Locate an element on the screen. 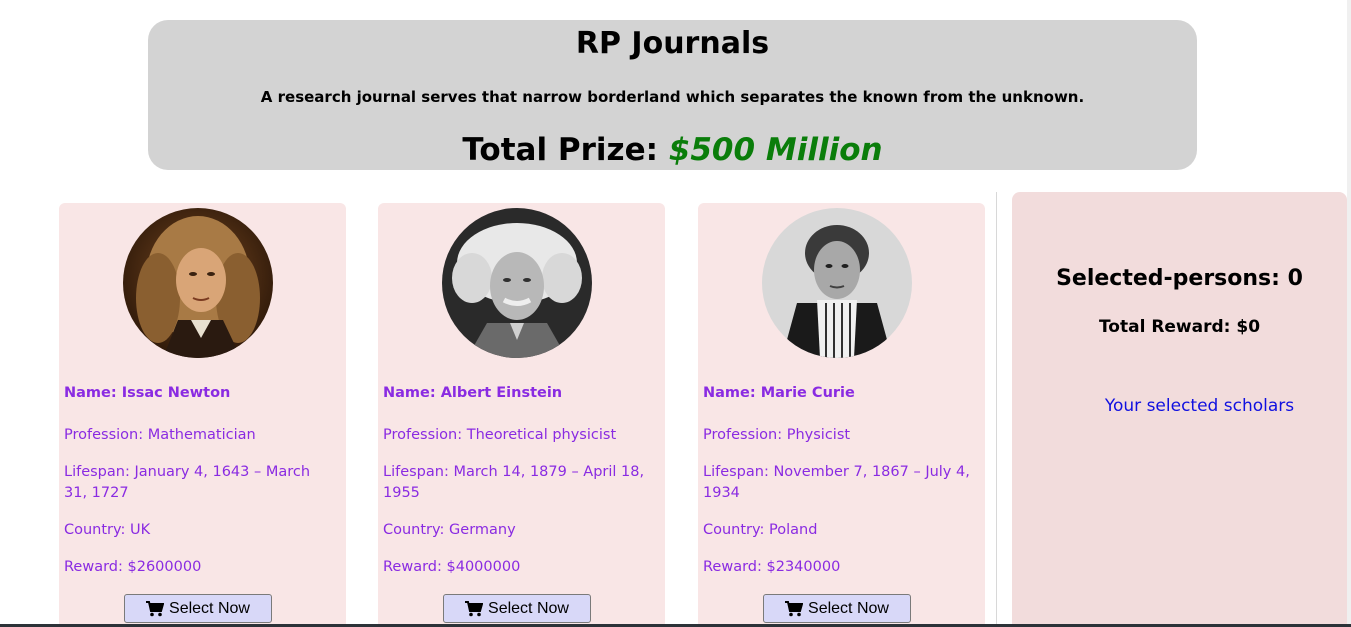 The width and height of the screenshot is (1351, 627). select-now-button-curie: Select Now is located at coordinates (837, 608).